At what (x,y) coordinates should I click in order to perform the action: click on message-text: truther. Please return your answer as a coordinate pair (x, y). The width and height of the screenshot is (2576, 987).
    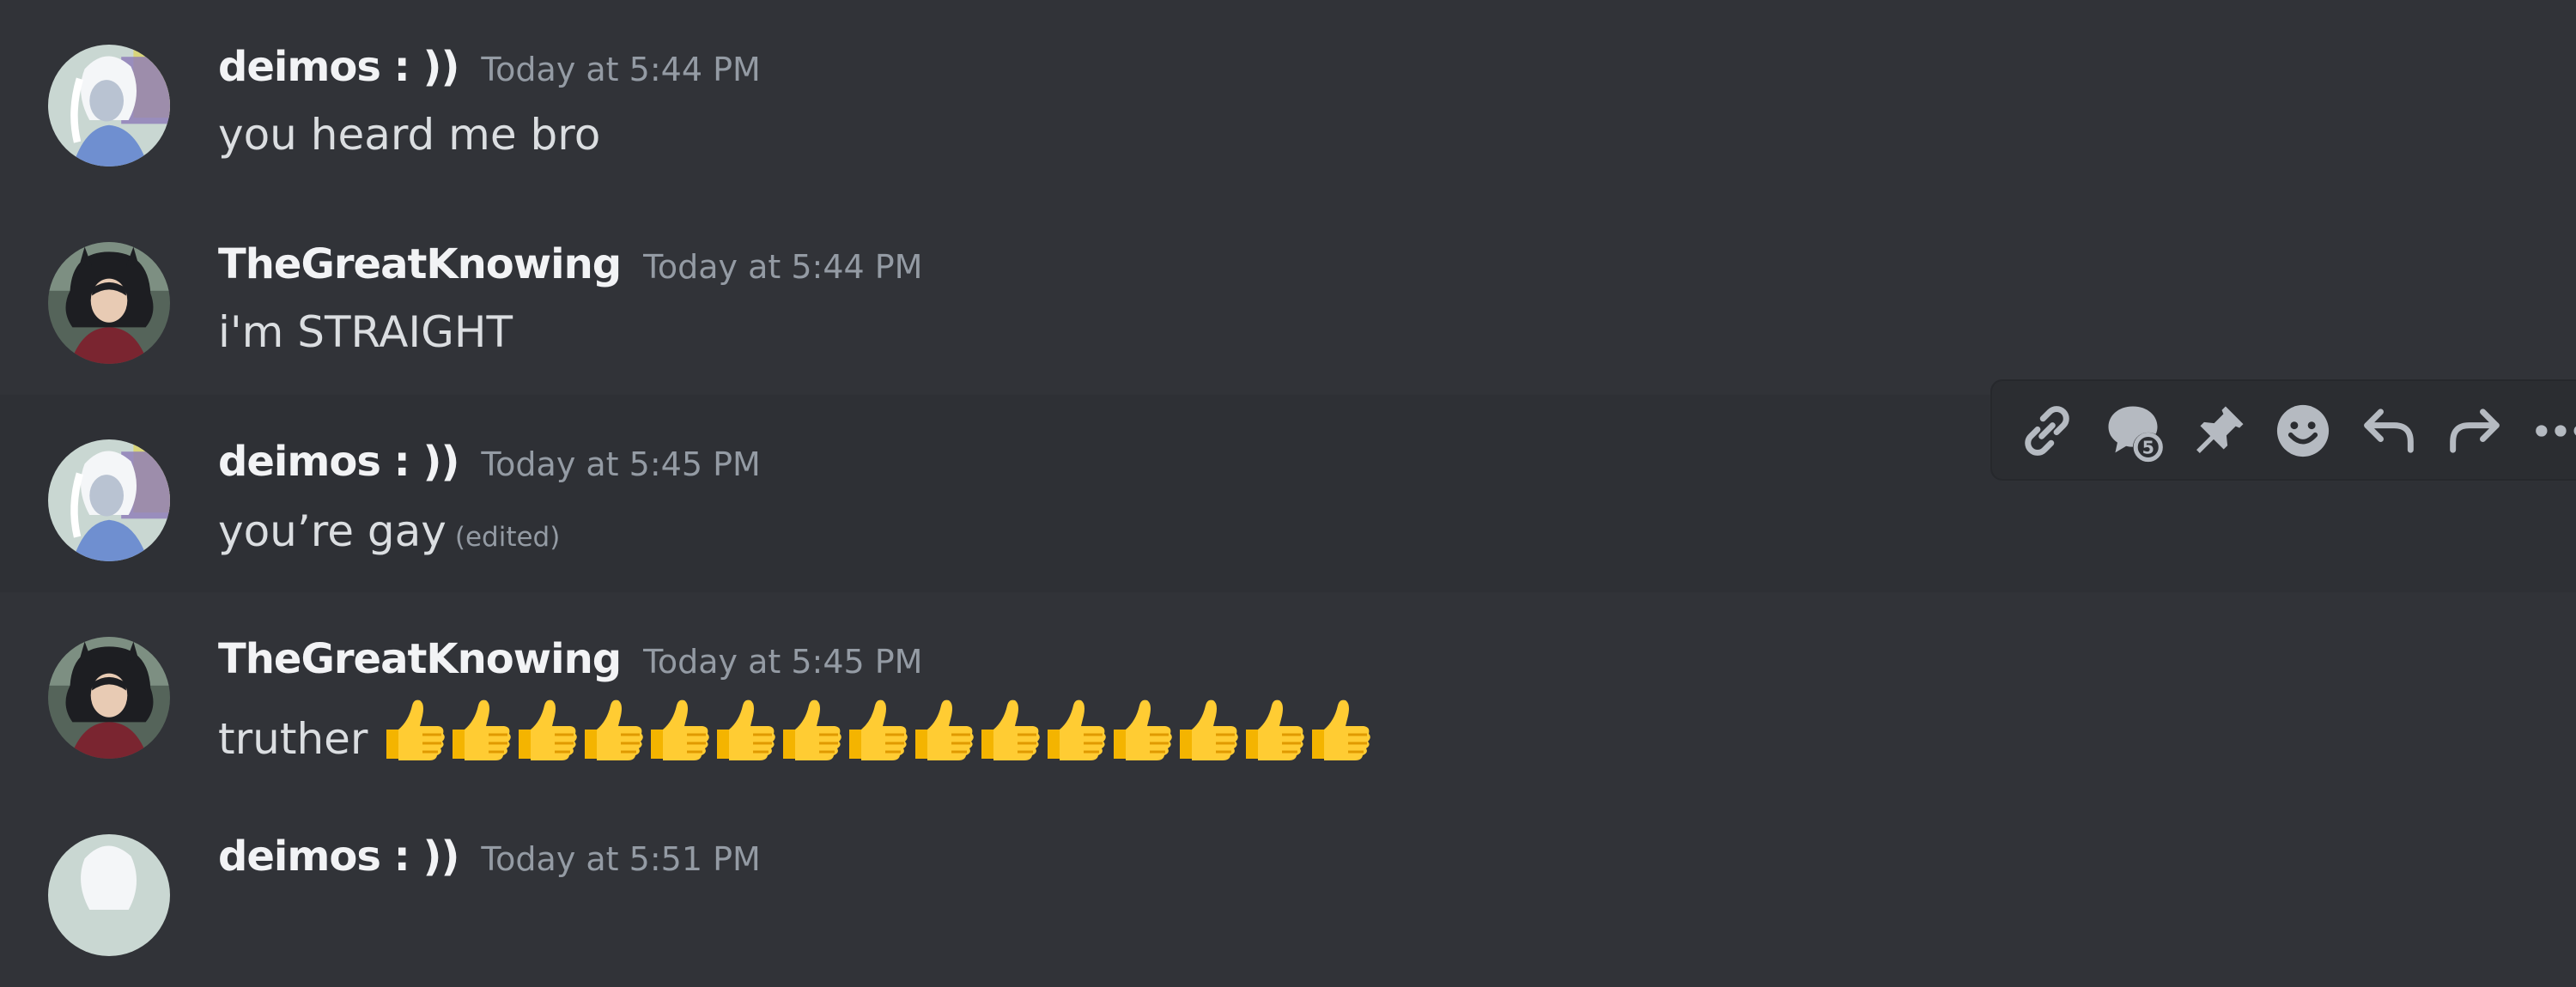
    Looking at the image, I should click on (293, 739).